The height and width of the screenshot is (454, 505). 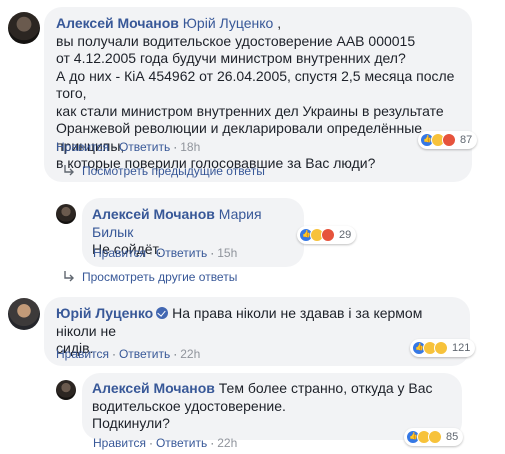 What do you see at coordinates (173, 171) in the screenshot?
I see `view-previous-replies-label: Посмотреть предыдущие ответы` at bounding box center [173, 171].